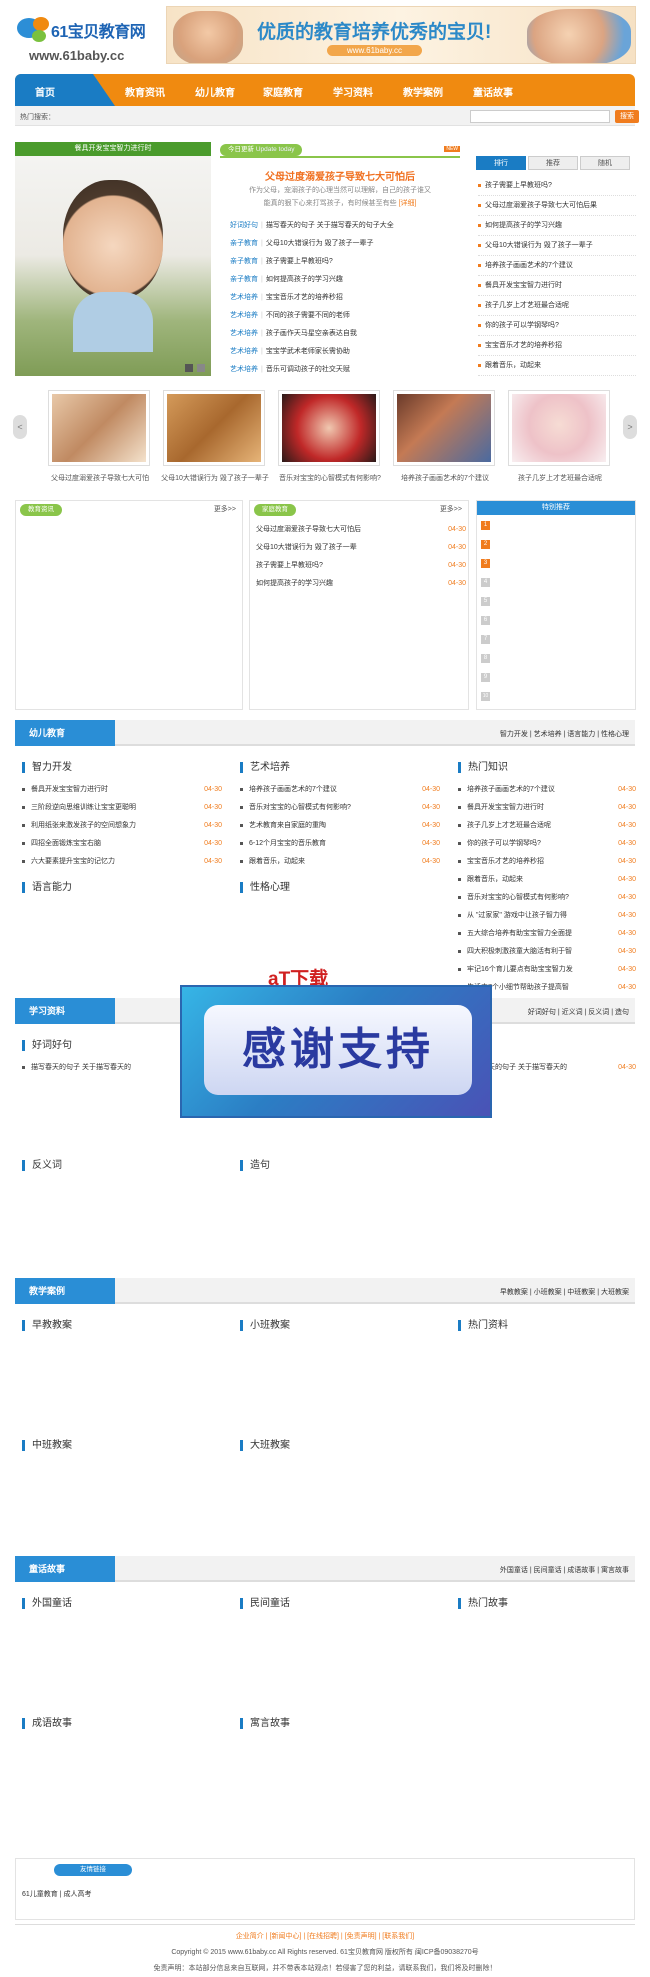 This screenshot has height=1977, width=650. I want to click on list-item: 如何提高孩子的学习兴趣, so click(557, 226).